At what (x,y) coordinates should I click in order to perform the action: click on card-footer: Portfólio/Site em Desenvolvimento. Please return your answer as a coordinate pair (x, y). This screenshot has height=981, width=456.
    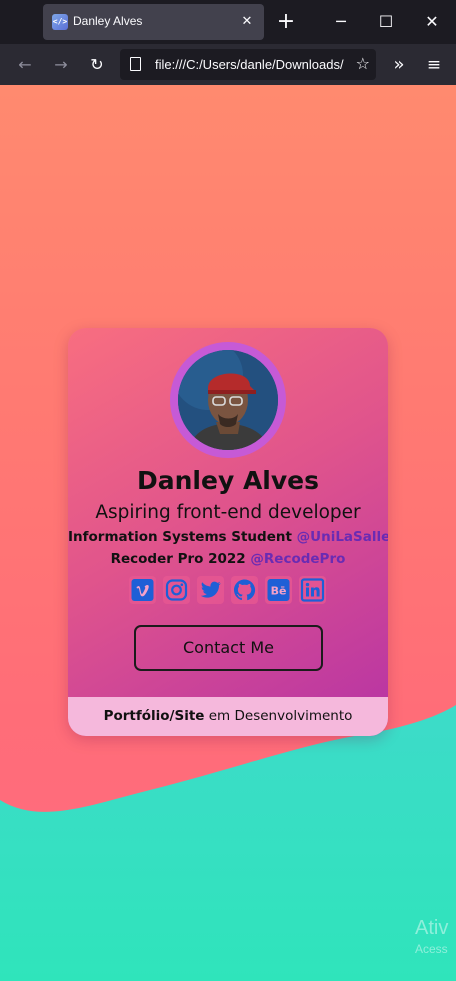
    Looking at the image, I should click on (228, 716).